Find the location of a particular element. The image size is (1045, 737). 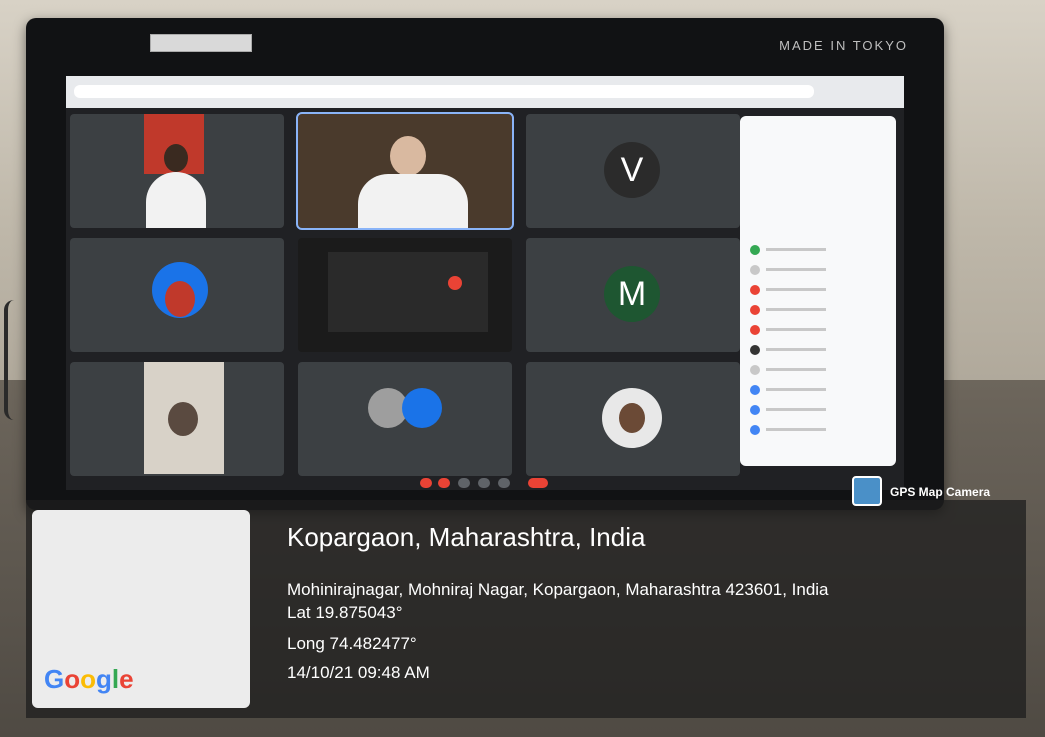

participants-panel is located at coordinates (818, 291).